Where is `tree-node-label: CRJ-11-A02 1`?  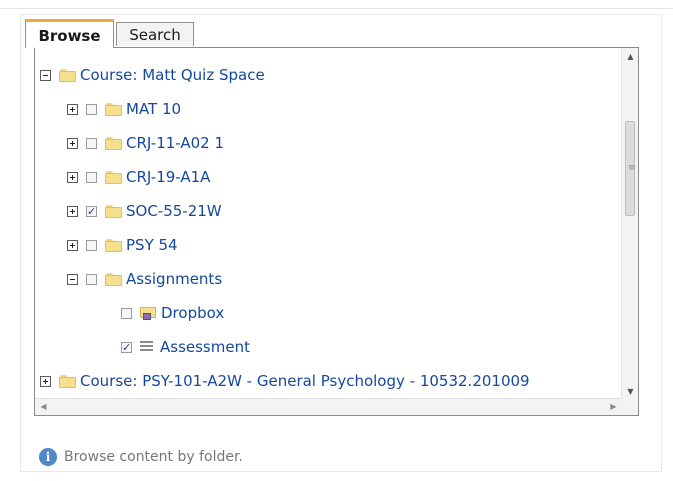 tree-node-label: CRJ-11-A02 1 is located at coordinates (175, 143).